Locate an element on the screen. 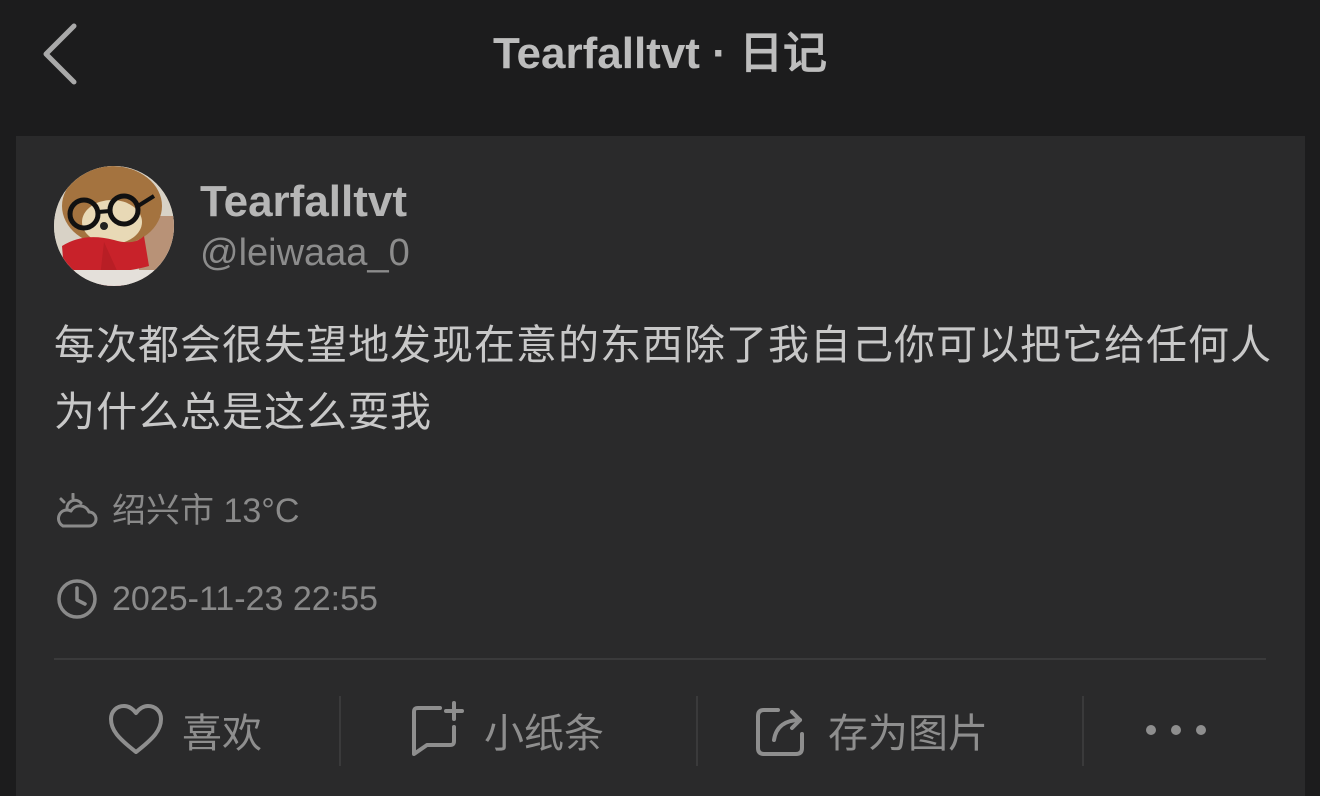 Image resolution: width=1320 pixels, height=796 pixels. timestamp-row: 2025-11-23 22:55 is located at coordinates (216, 599).